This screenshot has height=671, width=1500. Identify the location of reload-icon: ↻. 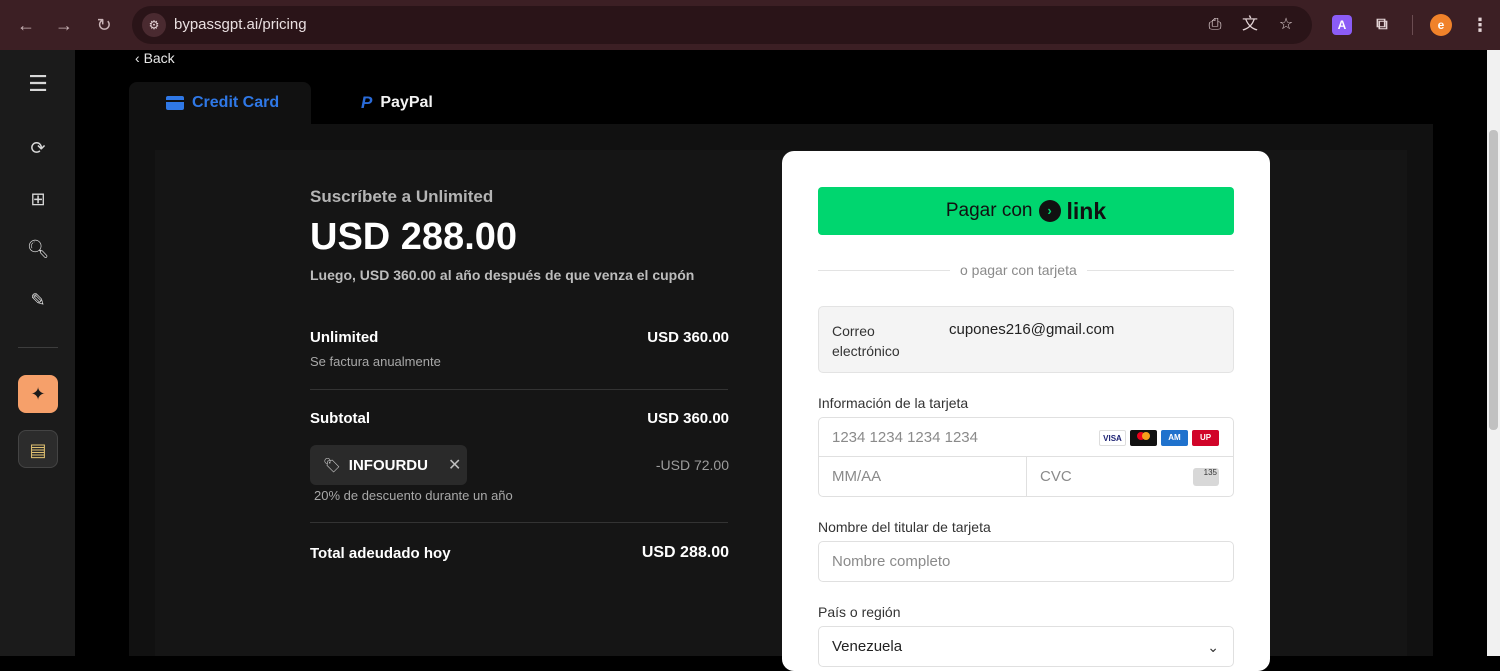
(104, 25).